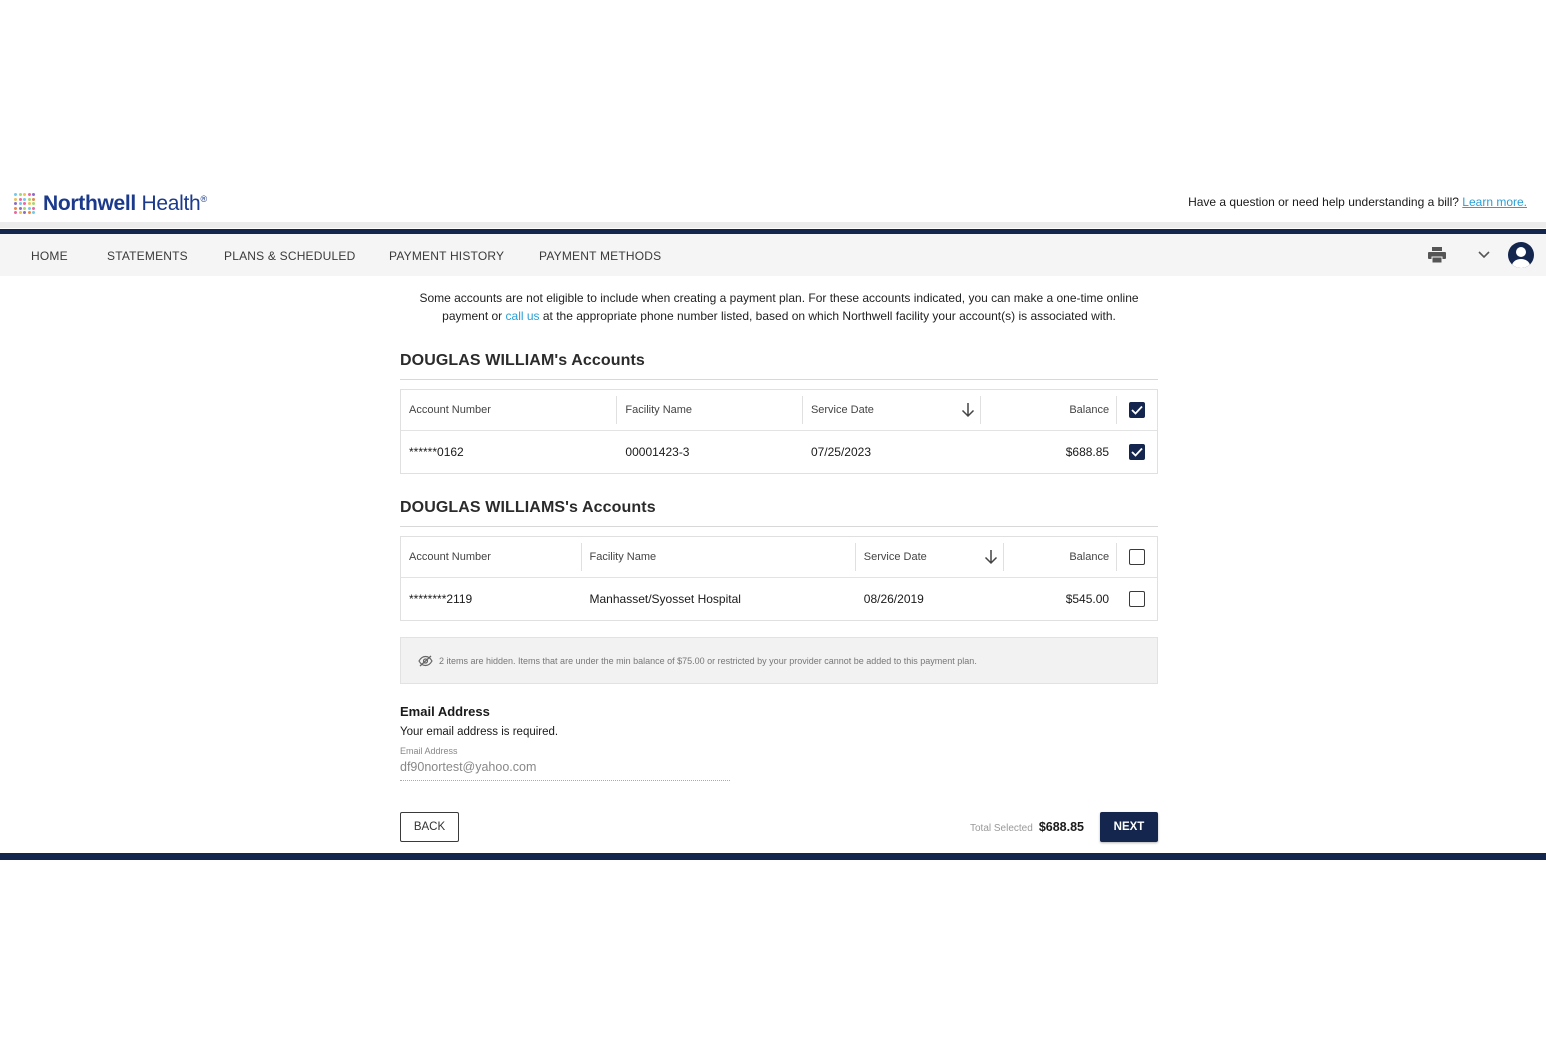 This screenshot has height=1056, width=1546. Describe the element at coordinates (779, 513) in the screenshot. I see `group-2-title: DOUGLAS WILLIAMS's Accounts` at that location.